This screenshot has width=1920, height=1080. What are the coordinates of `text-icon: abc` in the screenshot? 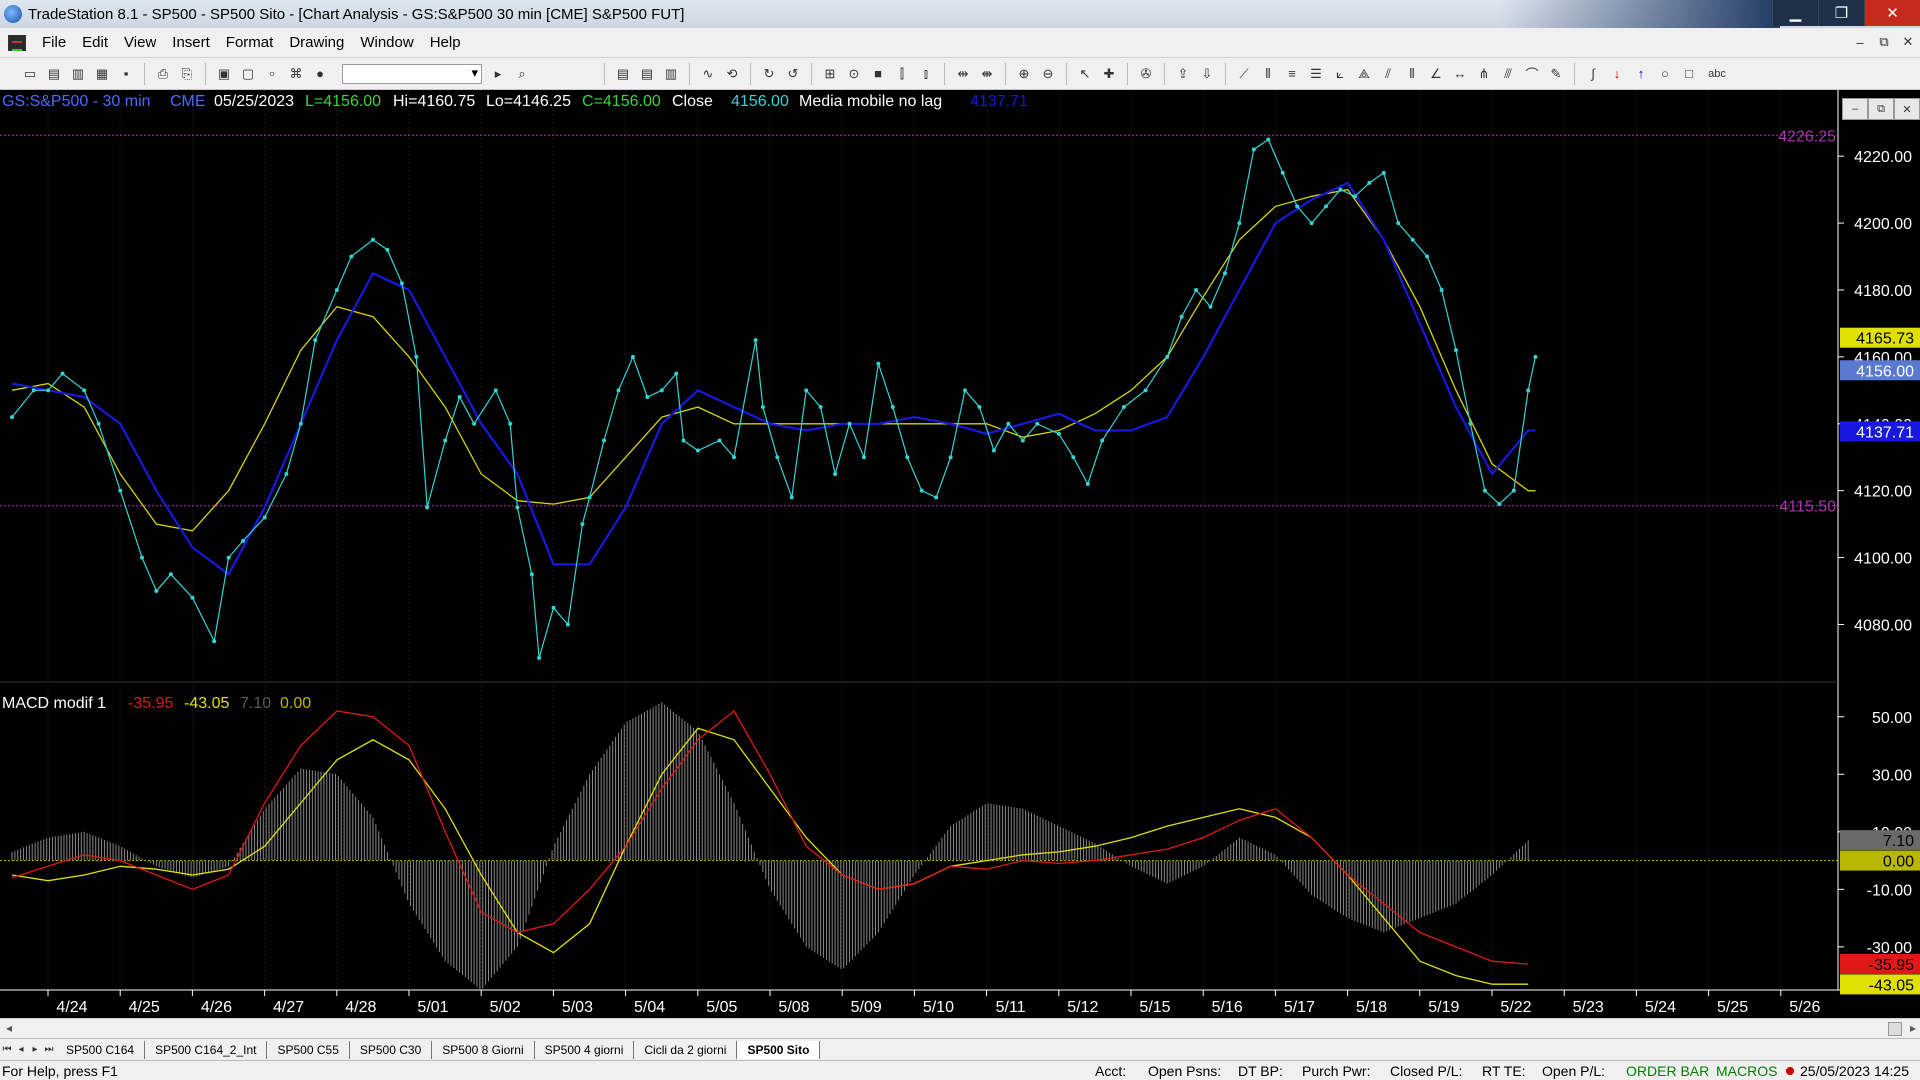 It's located at (1717, 74).